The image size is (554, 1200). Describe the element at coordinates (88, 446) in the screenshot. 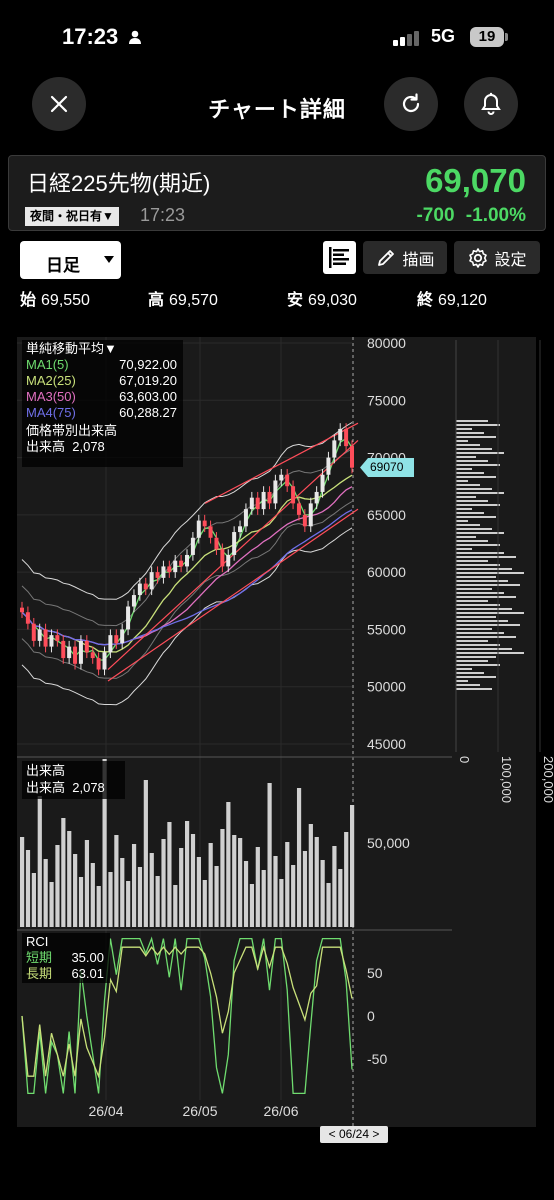

I see `vp-value: 2,078` at that location.